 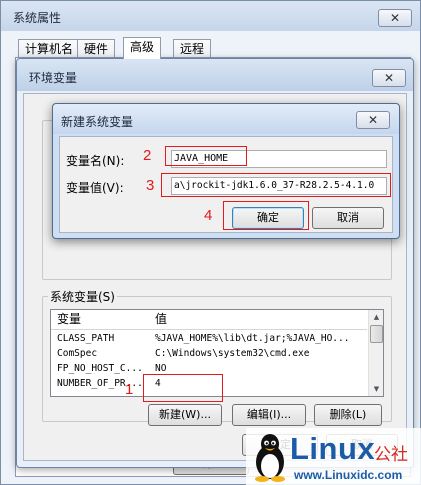 What do you see at coordinates (129, 389) in the screenshot?
I see `step-1-label: 1` at bounding box center [129, 389].